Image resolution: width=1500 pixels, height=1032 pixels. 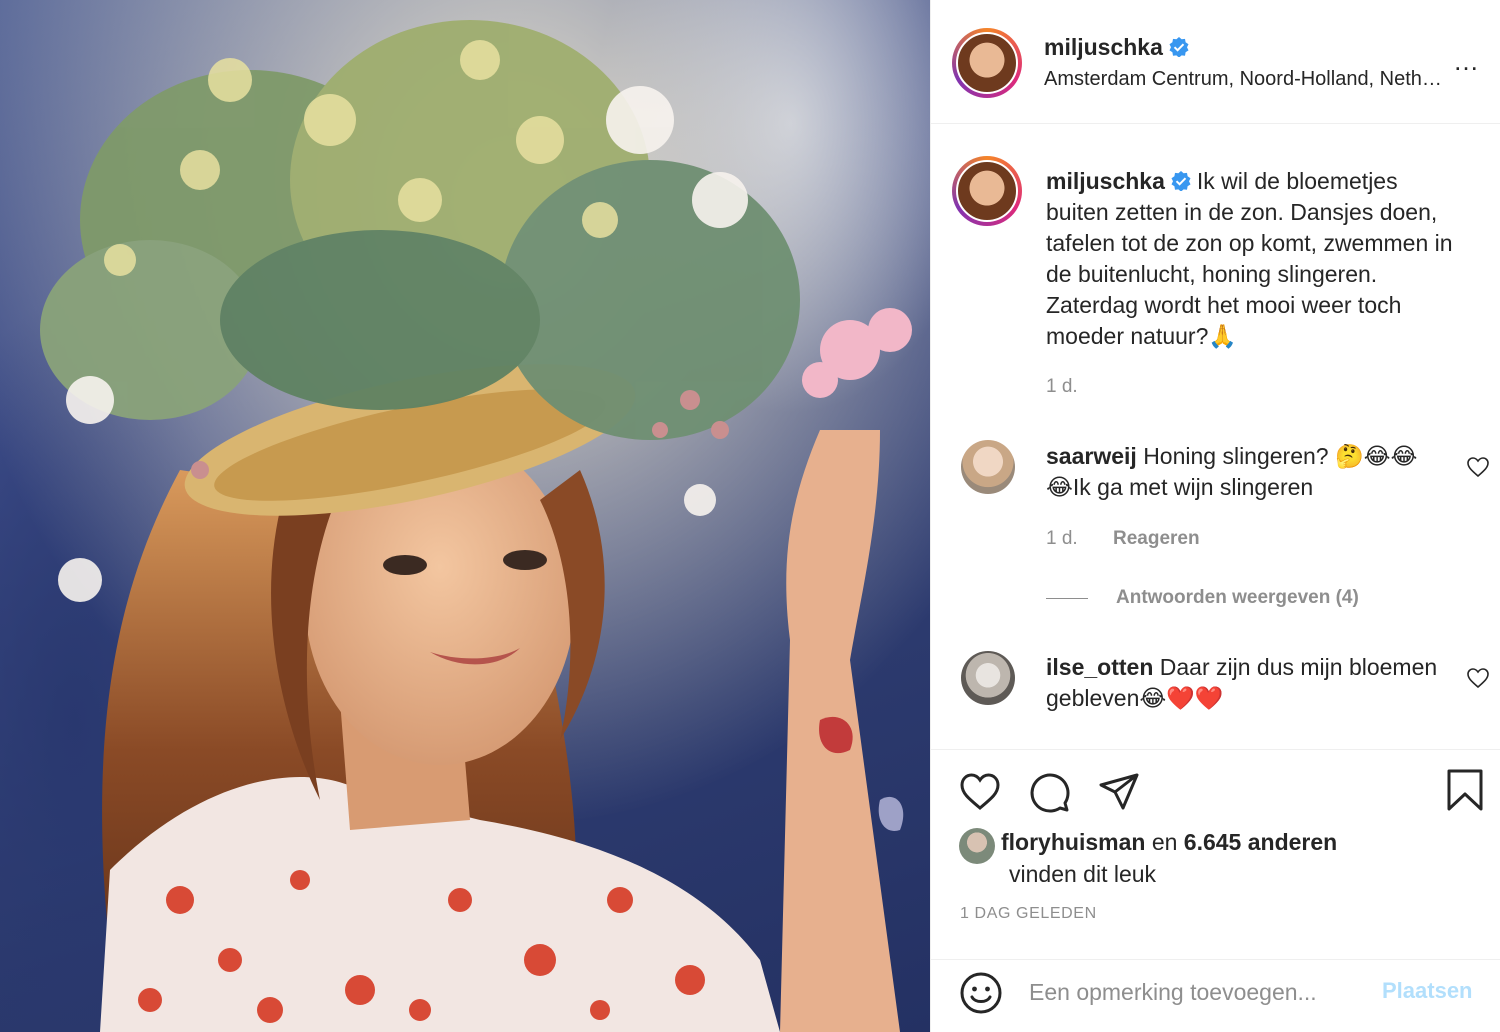 What do you see at coordinates (1091, 456) in the screenshot?
I see `comment-username: saarweij` at bounding box center [1091, 456].